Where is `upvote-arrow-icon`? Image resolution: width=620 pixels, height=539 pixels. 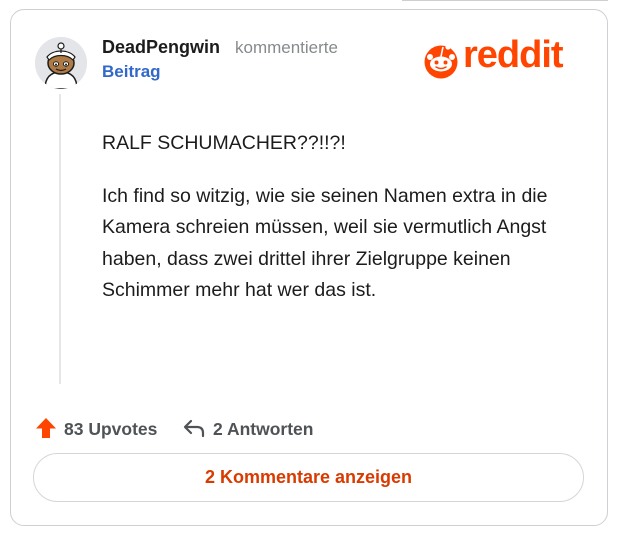 upvote-arrow-icon is located at coordinates (46, 428).